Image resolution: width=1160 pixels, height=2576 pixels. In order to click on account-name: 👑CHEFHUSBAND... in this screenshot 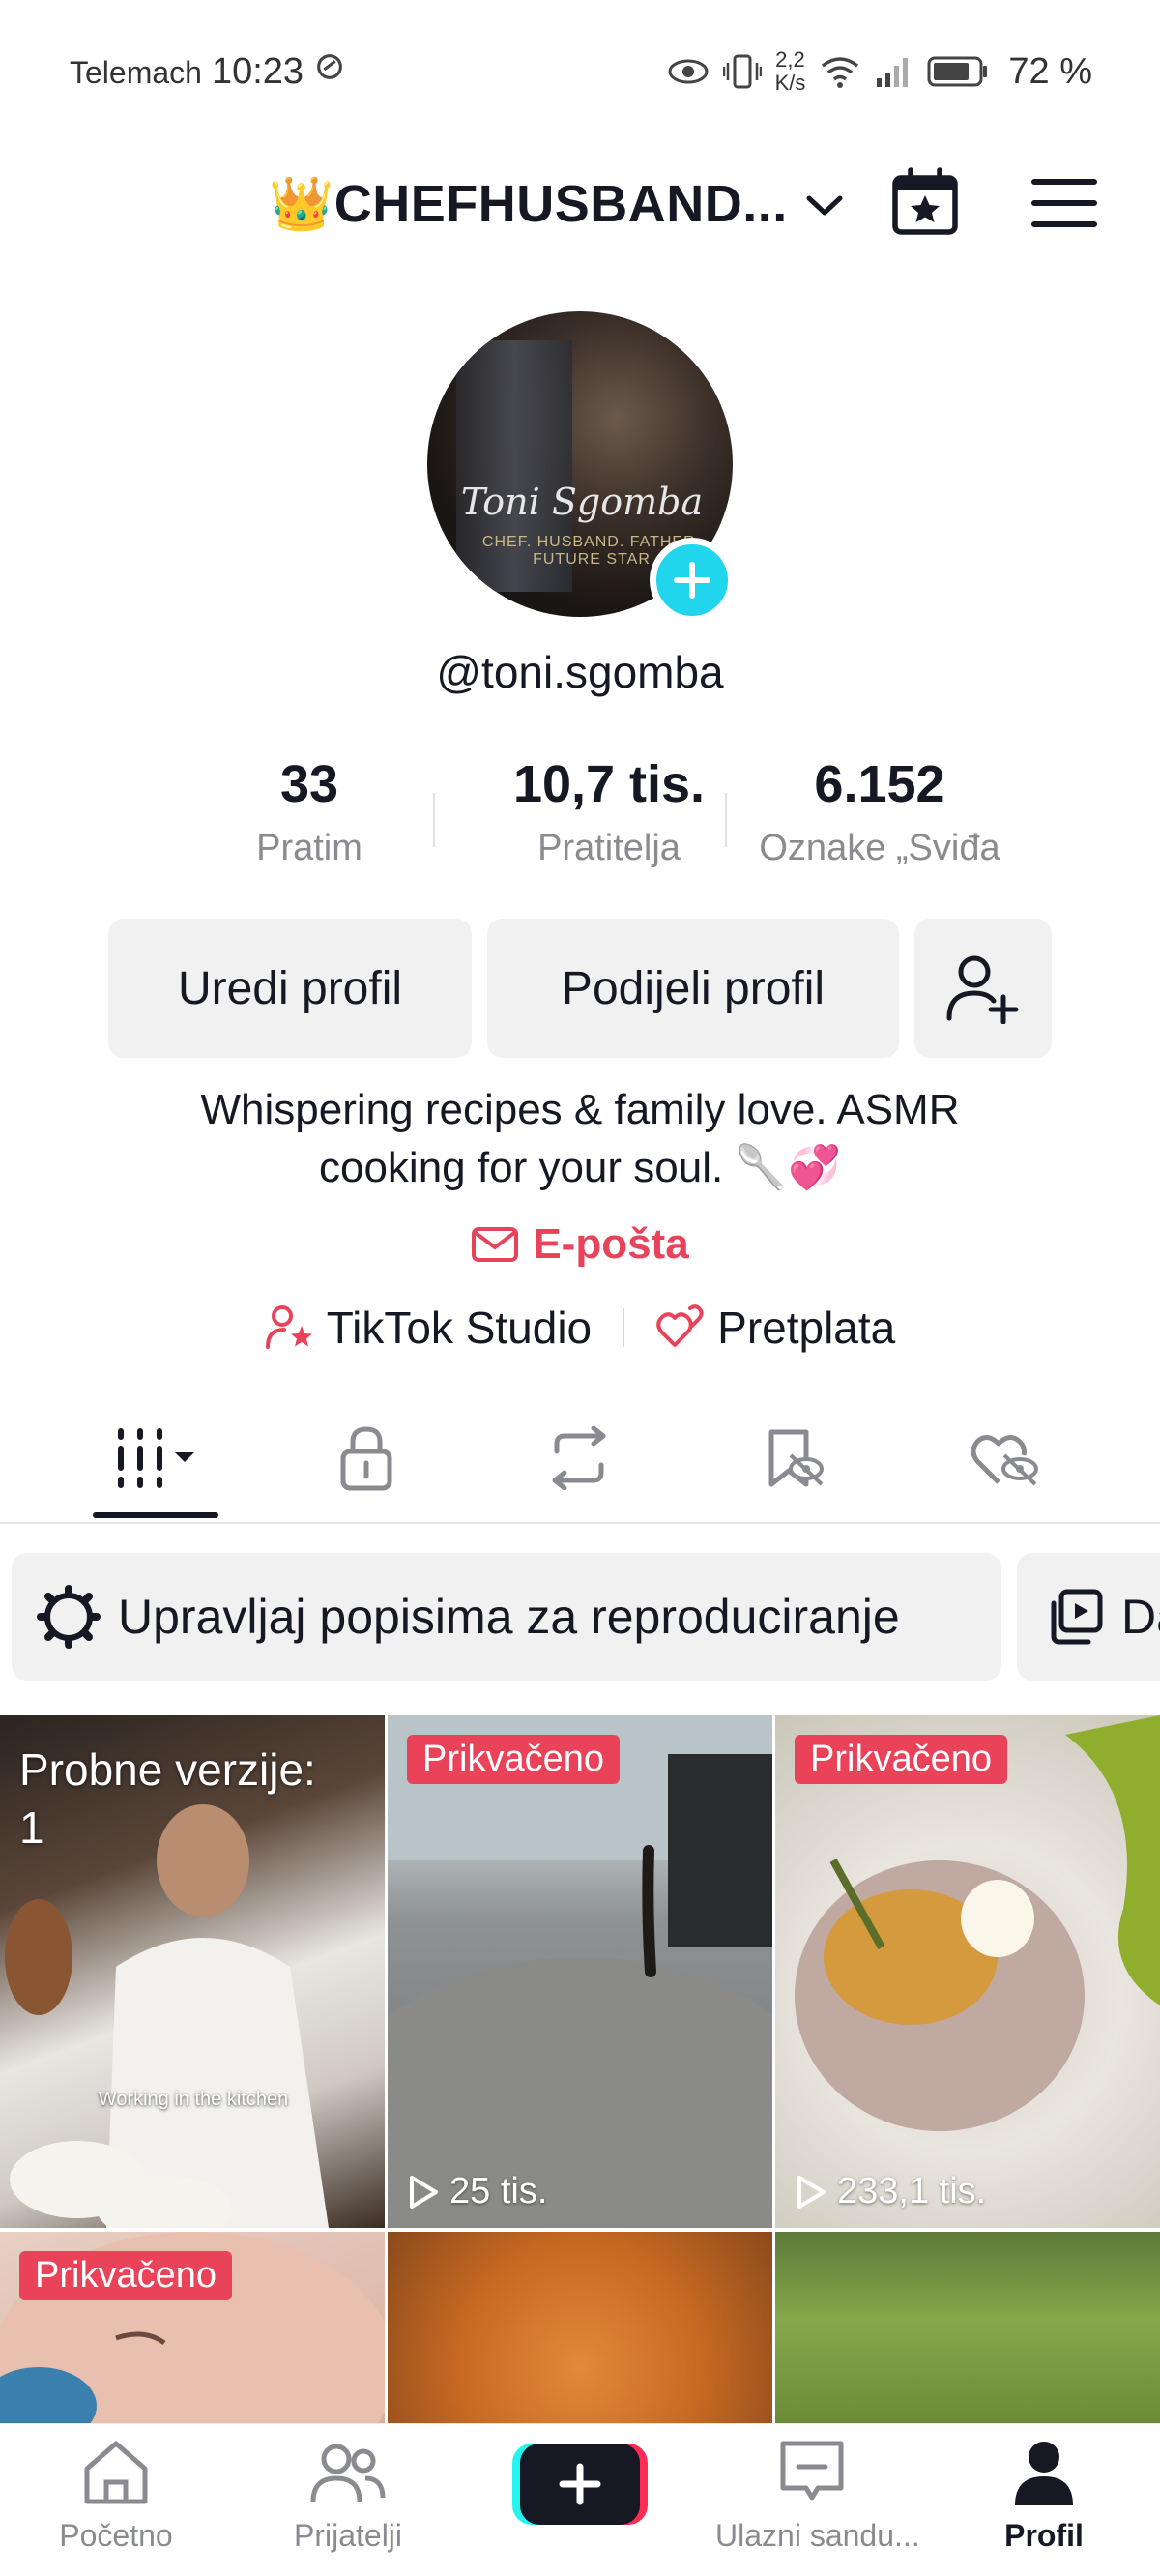, I will do `click(528, 204)`.